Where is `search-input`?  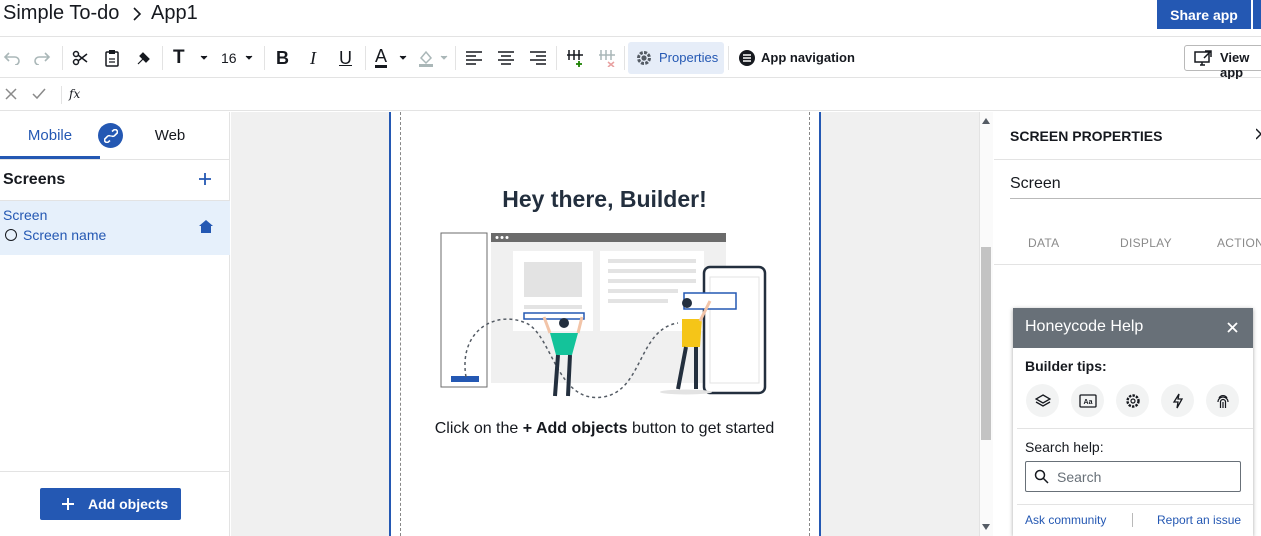 search-input is located at coordinates (1142, 477).